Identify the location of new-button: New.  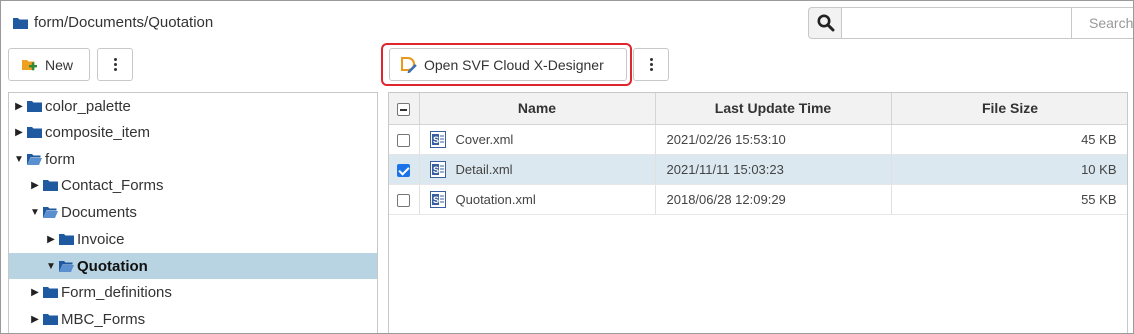
(49, 64).